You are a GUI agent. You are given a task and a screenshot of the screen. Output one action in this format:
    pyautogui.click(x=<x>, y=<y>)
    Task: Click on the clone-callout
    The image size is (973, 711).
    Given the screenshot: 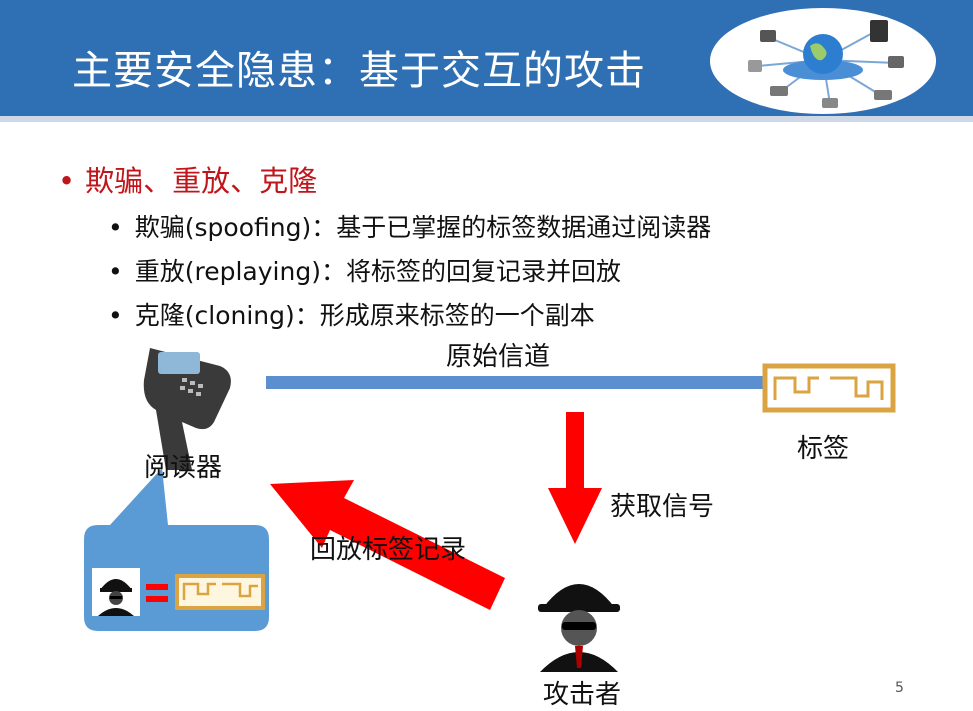 What is the action you would take?
    pyautogui.click(x=176, y=549)
    